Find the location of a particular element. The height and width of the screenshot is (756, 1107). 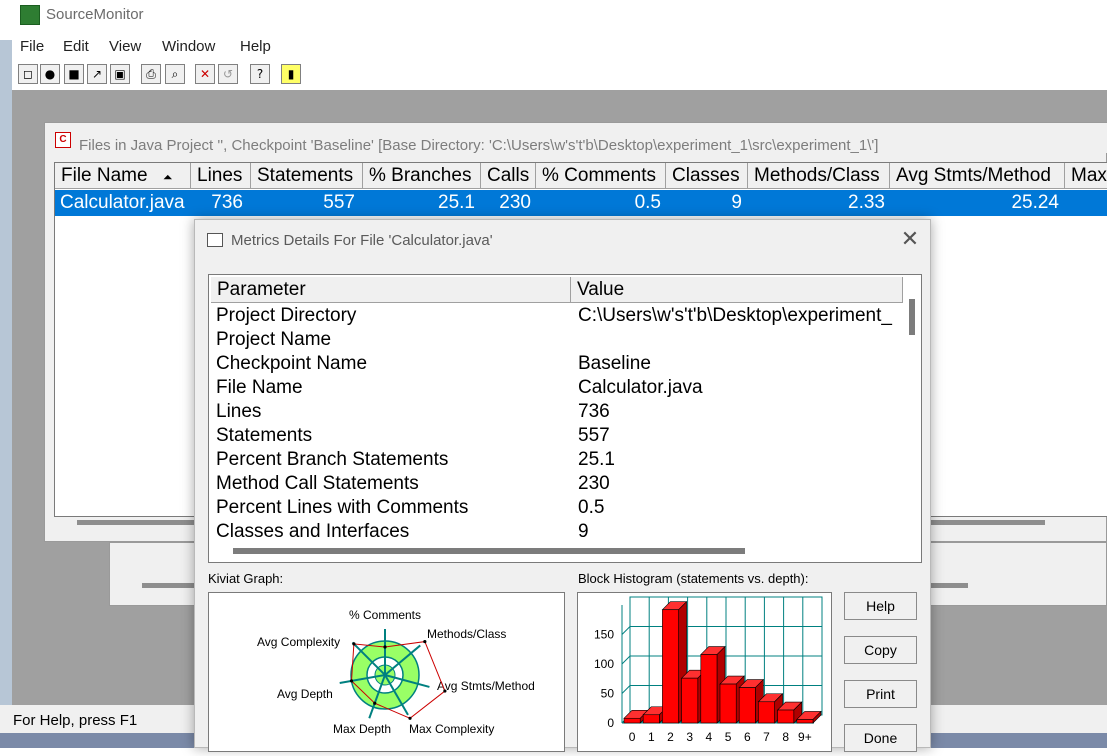

menu-bar: File Edit View Window Help is located at coordinates (553, 46).